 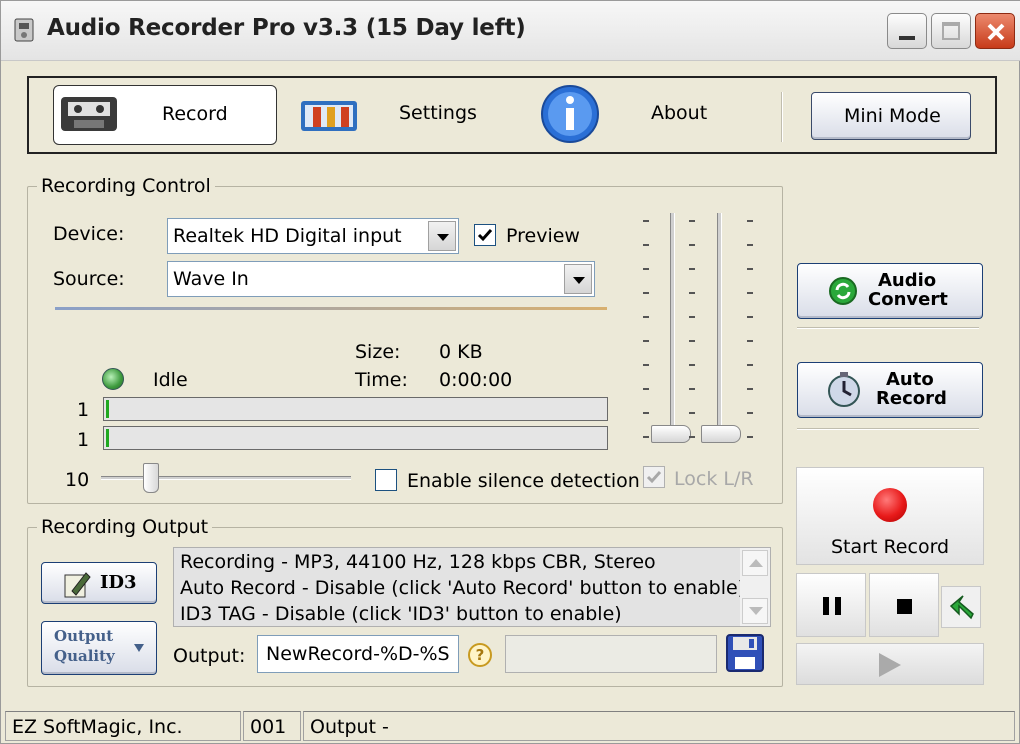 I want to click on close-button, so click(x=995, y=31).